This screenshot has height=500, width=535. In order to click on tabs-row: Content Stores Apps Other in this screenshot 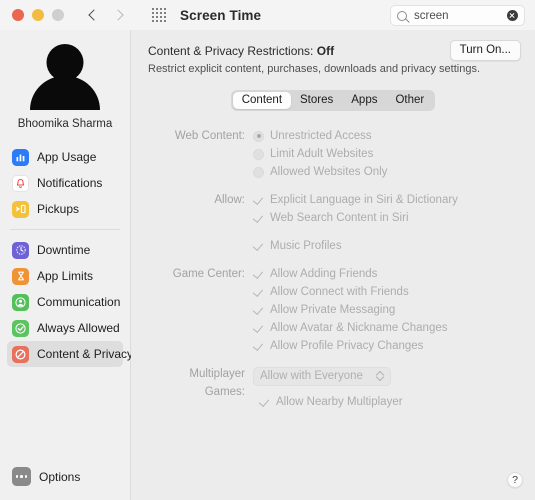, I will do `click(333, 100)`.